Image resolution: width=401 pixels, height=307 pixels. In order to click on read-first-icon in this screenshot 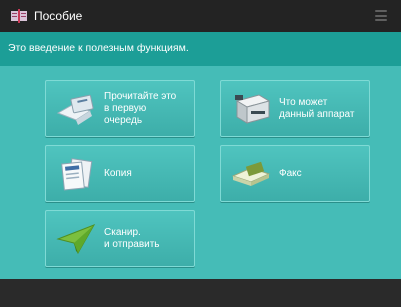, I will do `click(75, 109)`.